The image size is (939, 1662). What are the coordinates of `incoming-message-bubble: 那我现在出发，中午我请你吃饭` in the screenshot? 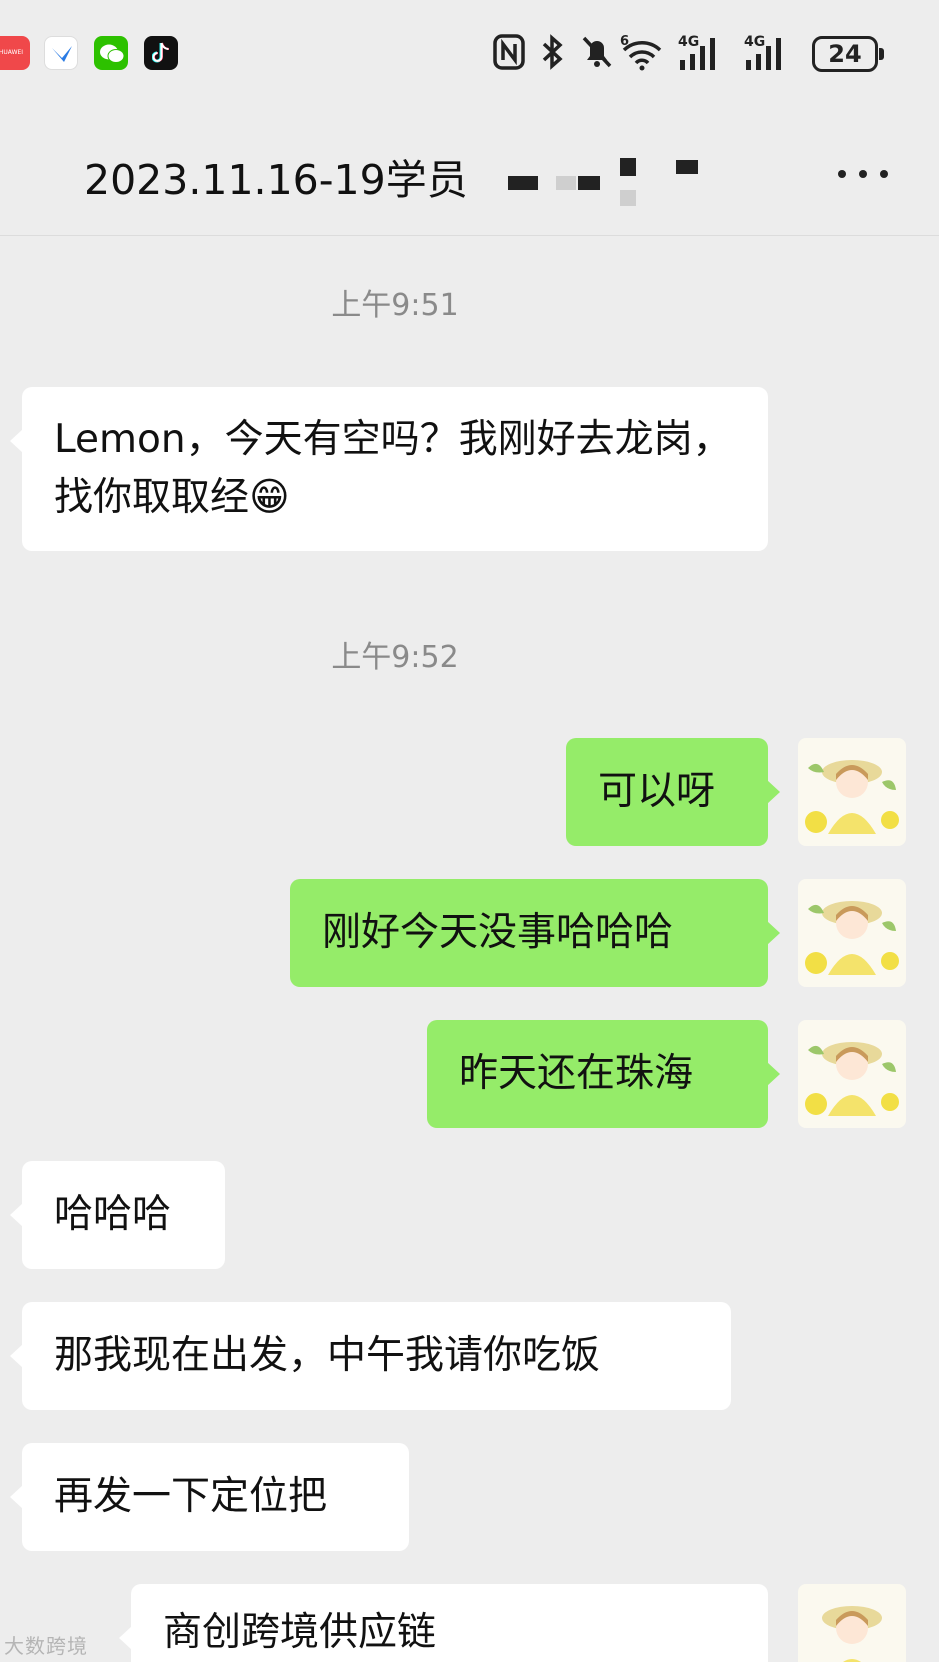 It's located at (370, 1356).